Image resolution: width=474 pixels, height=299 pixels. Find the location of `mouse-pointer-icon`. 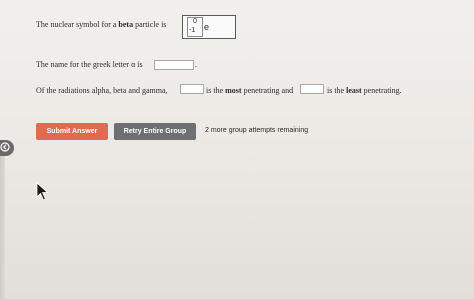

mouse-pointer-icon is located at coordinates (43, 194).